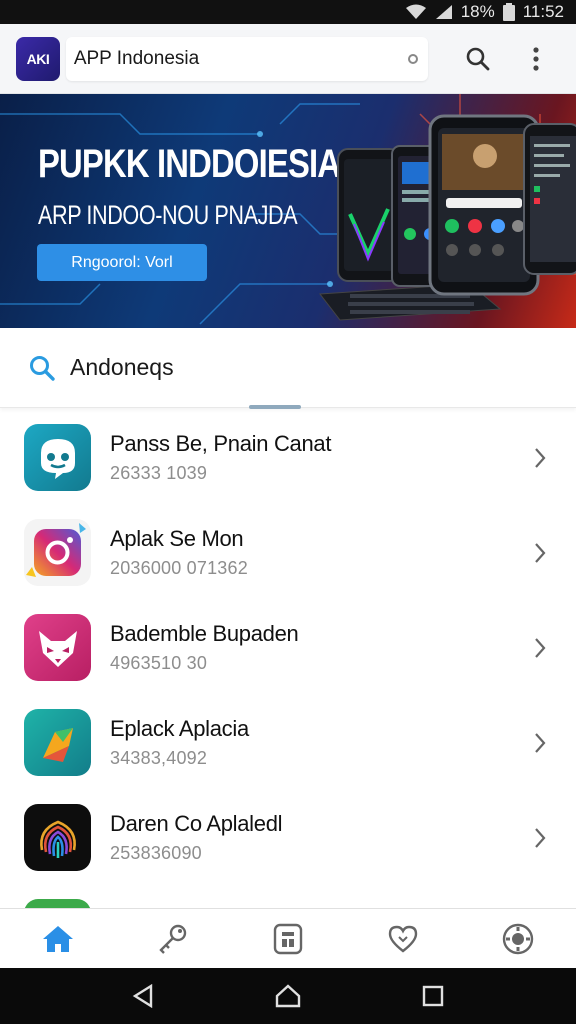 The image size is (576, 1024). What do you see at coordinates (168, 215) in the screenshot?
I see `hero-subtitle: ARP INDOO-NOU PNAJDA` at bounding box center [168, 215].